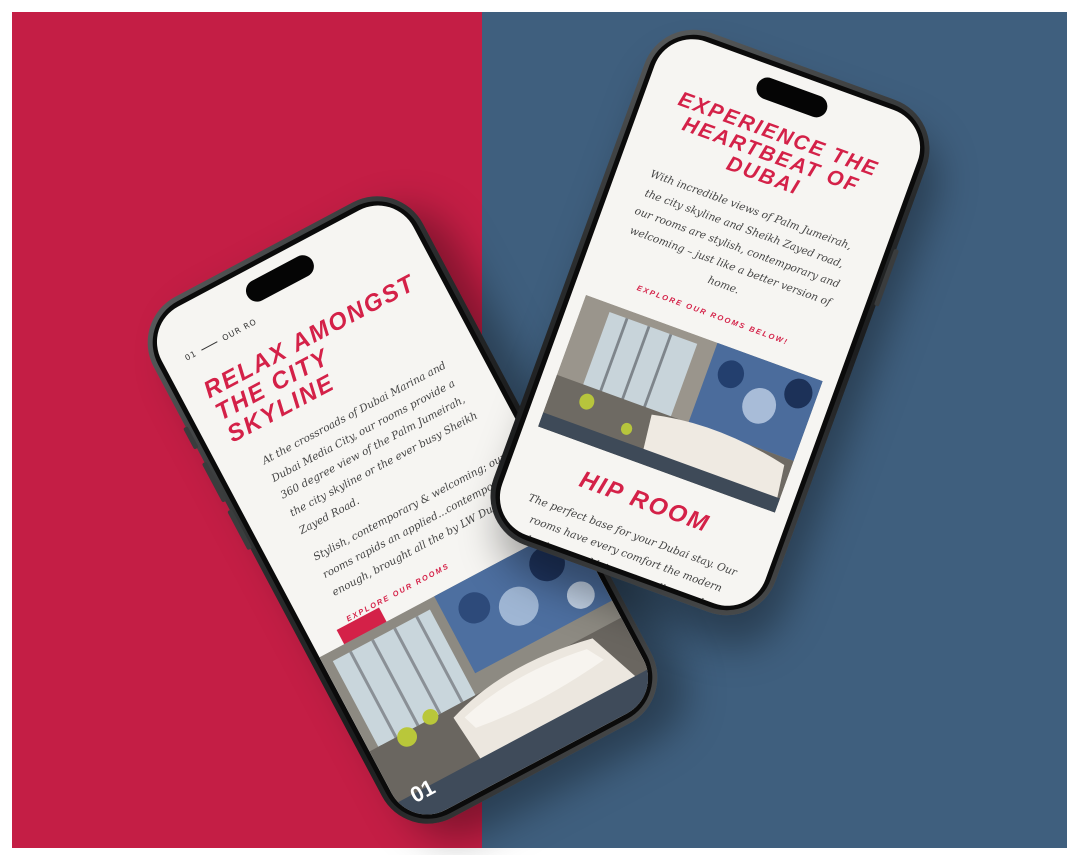 This screenshot has width=1079, height=855. What do you see at coordinates (239, 329) in the screenshot?
I see `section-label: OUR RO` at bounding box center [239, 329].